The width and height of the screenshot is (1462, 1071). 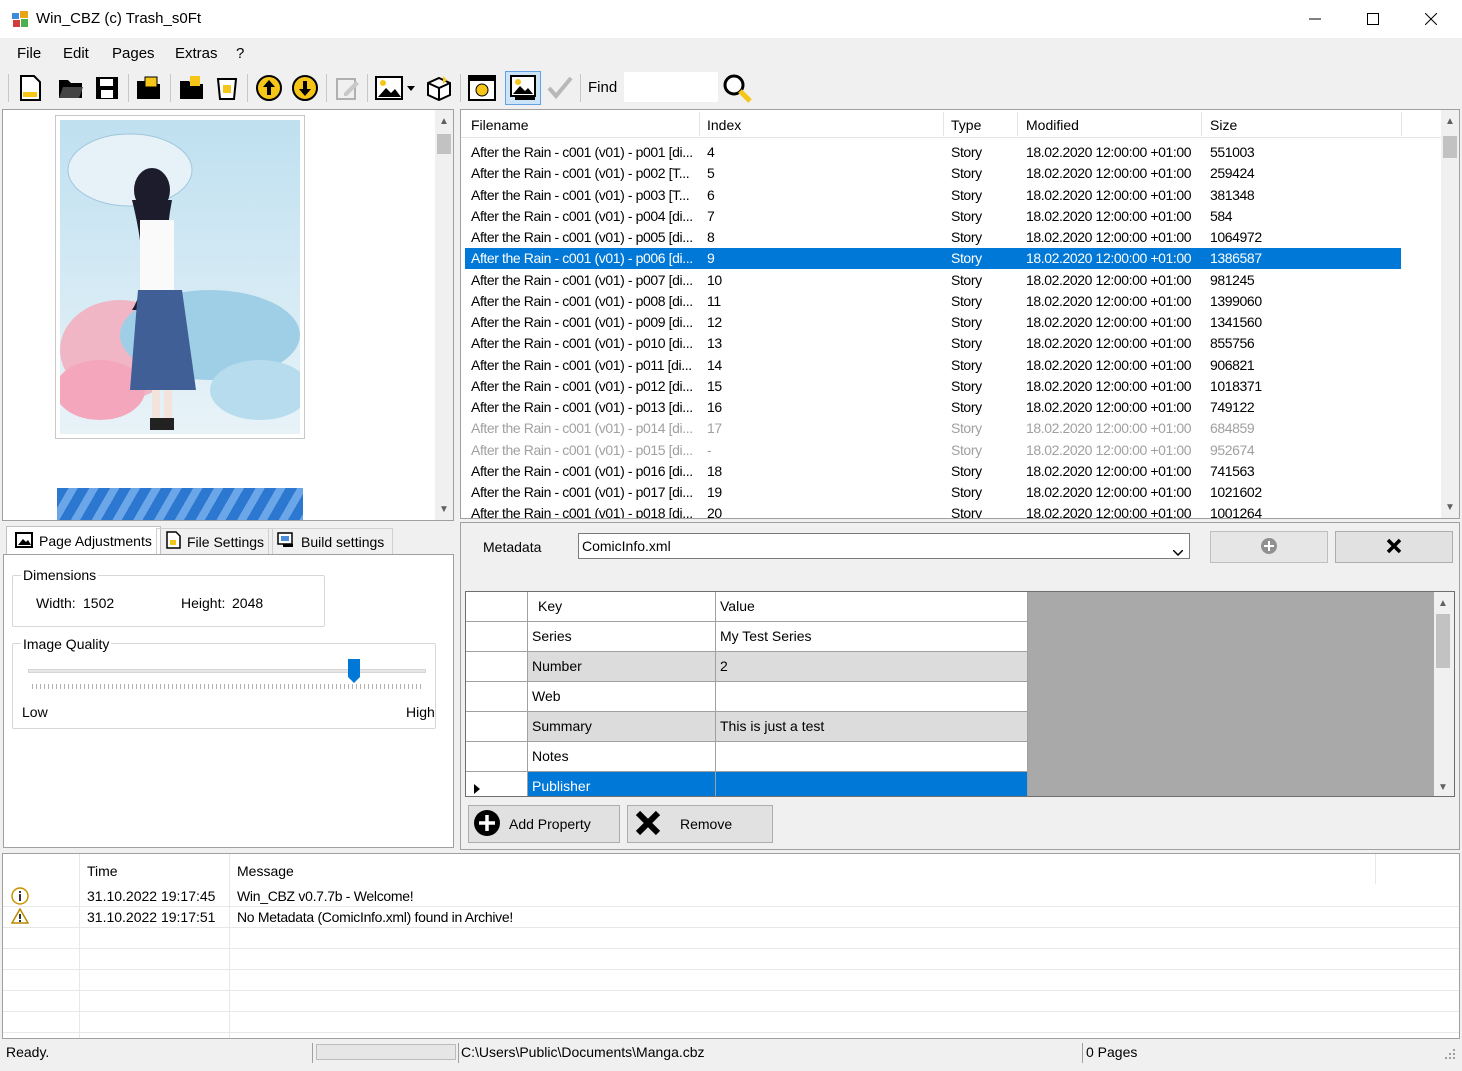 What do you see at coordinates (737, 88) in the screenshot?
I see `search-icon` at bounding box center [737, 88].